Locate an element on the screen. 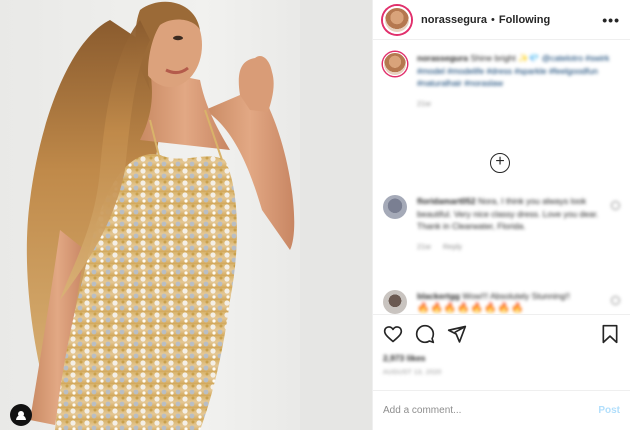  caption-avatar is located at coordinates (395, 64).